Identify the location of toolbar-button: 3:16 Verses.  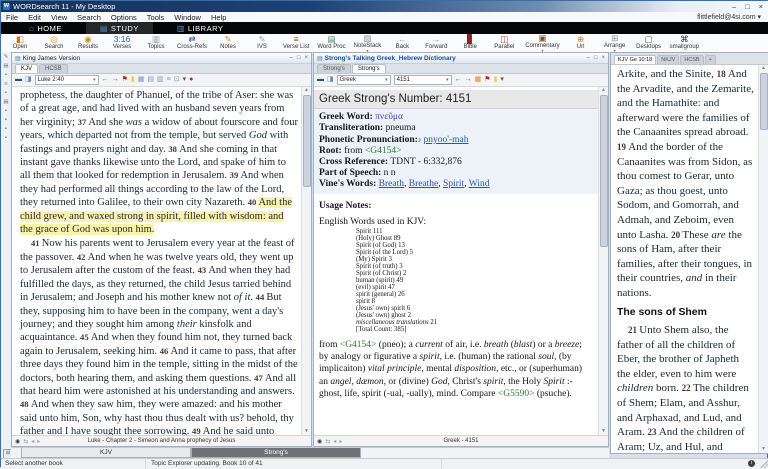
(122, 43).